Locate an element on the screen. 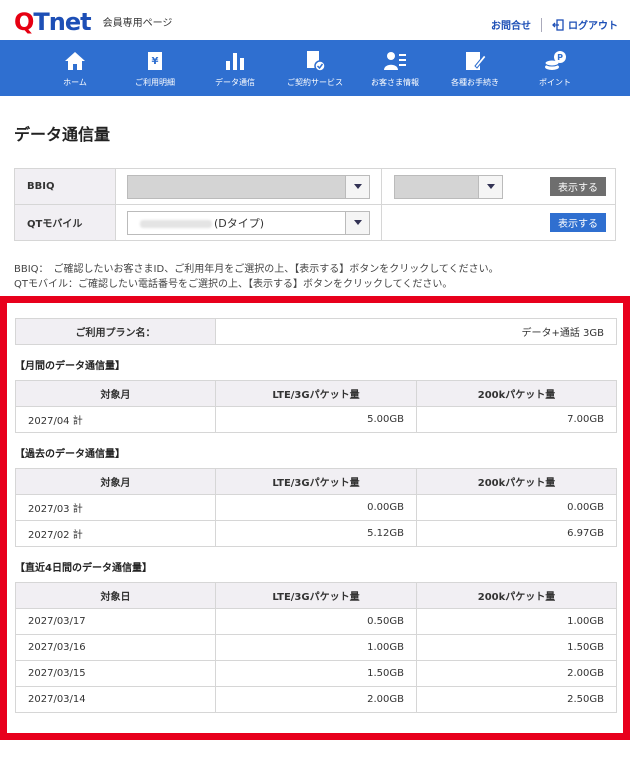 This screenshot has width=630, height=766. service-selector-table: BBIQ 表示する QTモバイル (Dタイプ) 表示する is located at coordinates (315, 204).